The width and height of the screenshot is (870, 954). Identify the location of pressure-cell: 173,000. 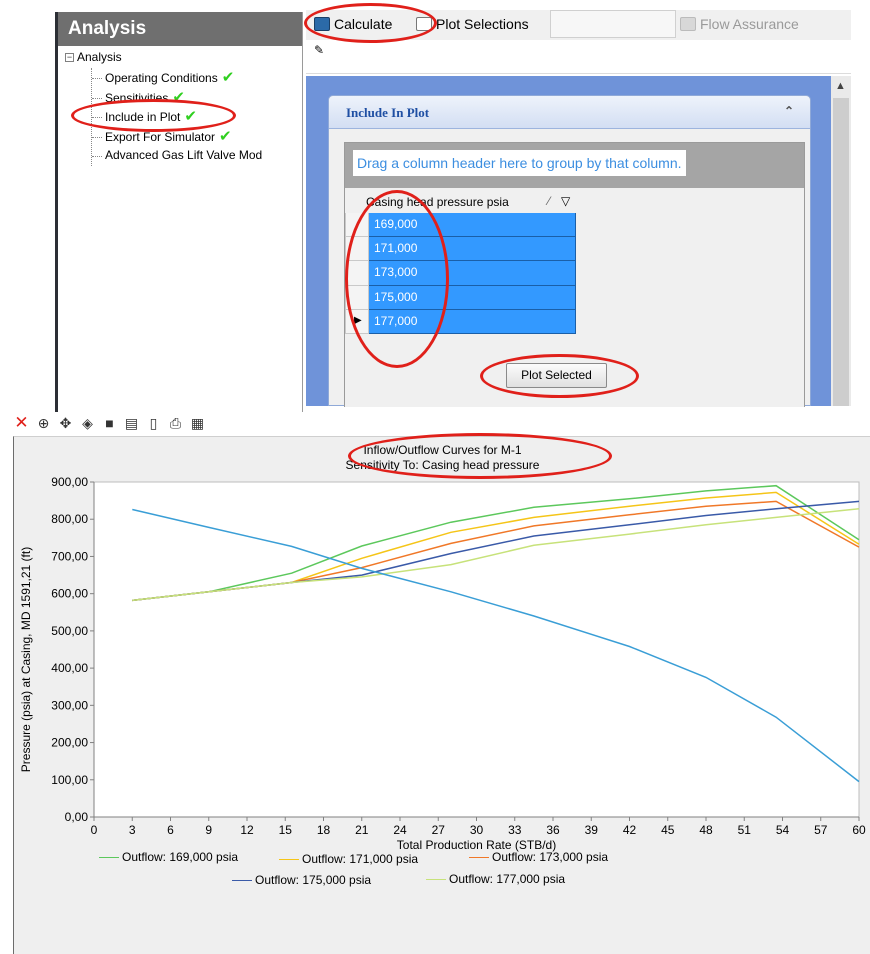
(472, 273).